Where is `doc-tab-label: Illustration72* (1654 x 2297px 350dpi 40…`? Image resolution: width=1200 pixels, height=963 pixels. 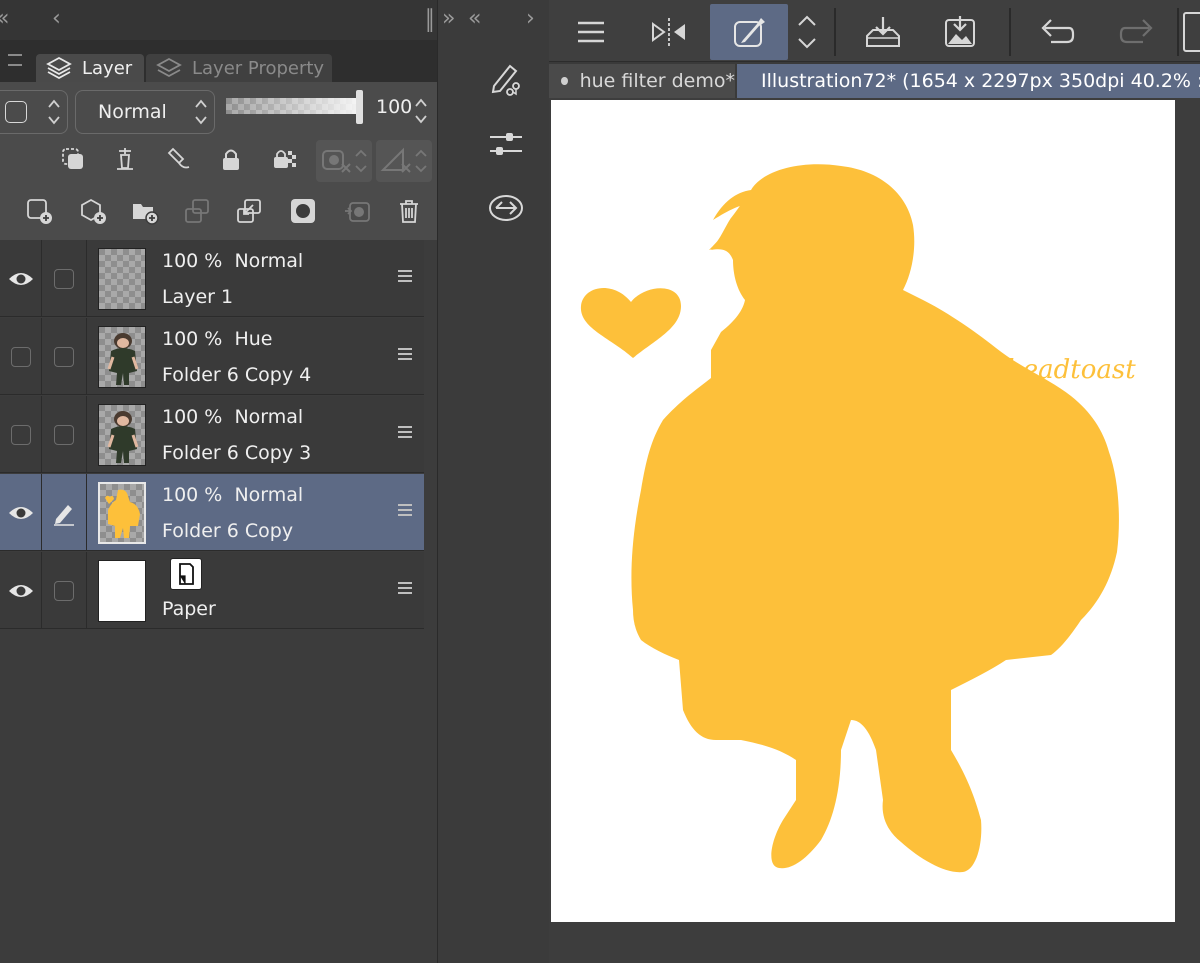
doc-tab-label: Illustration72* (1654 x 2297px 350dpi 40… is located at coordinates (980, 81).